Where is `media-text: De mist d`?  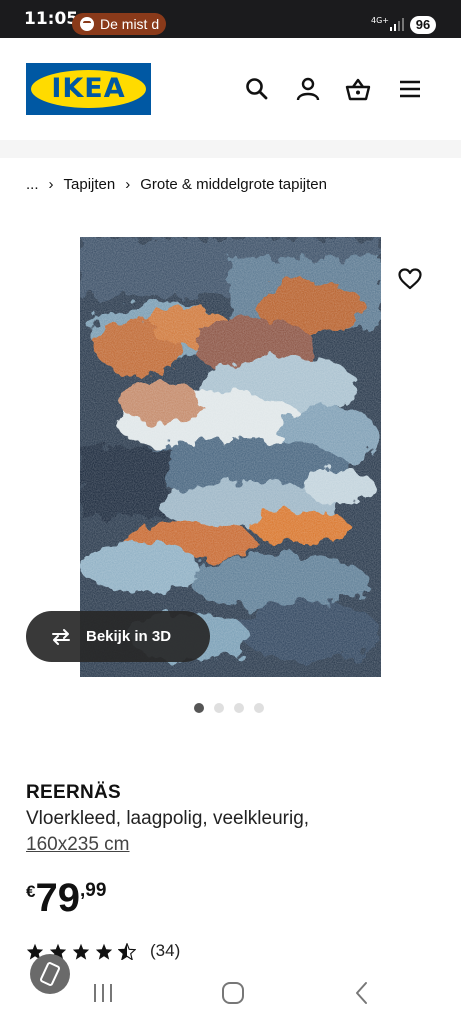 media-text: De mist d is located at coordinates (130, 24).